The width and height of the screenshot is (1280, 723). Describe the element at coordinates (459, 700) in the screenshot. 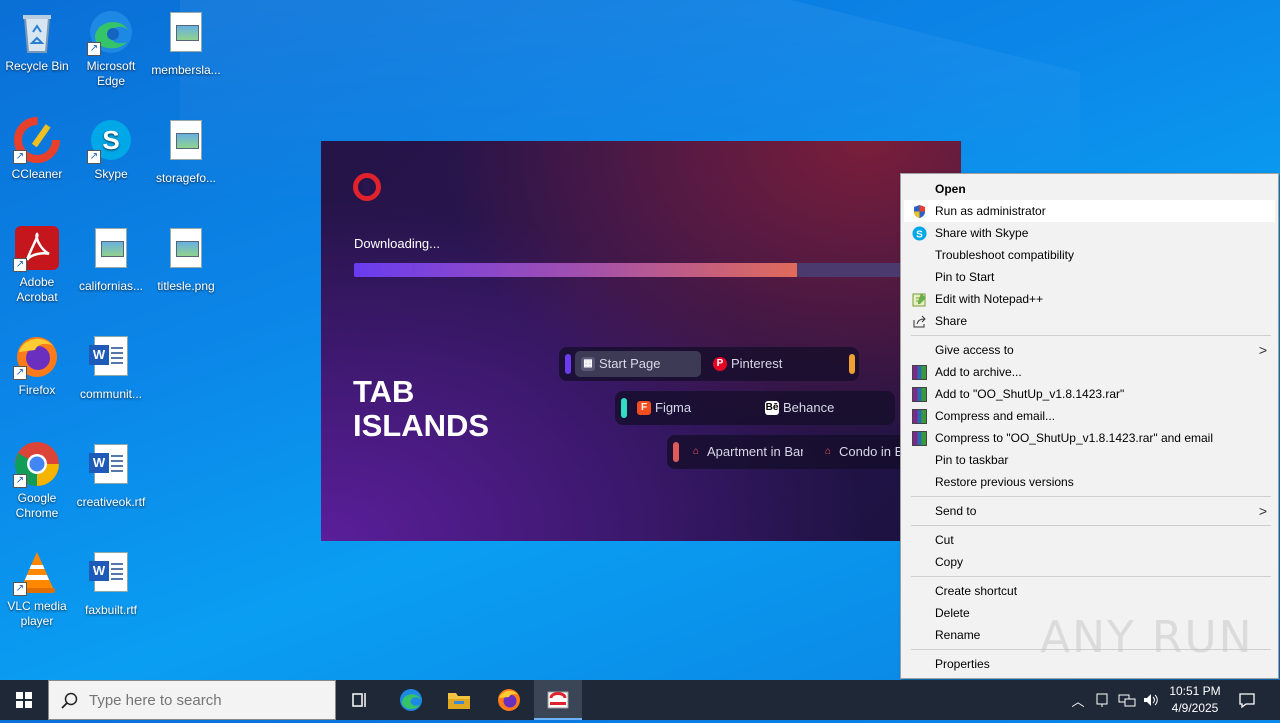

I see `taskbar-file-explorer` at that location.